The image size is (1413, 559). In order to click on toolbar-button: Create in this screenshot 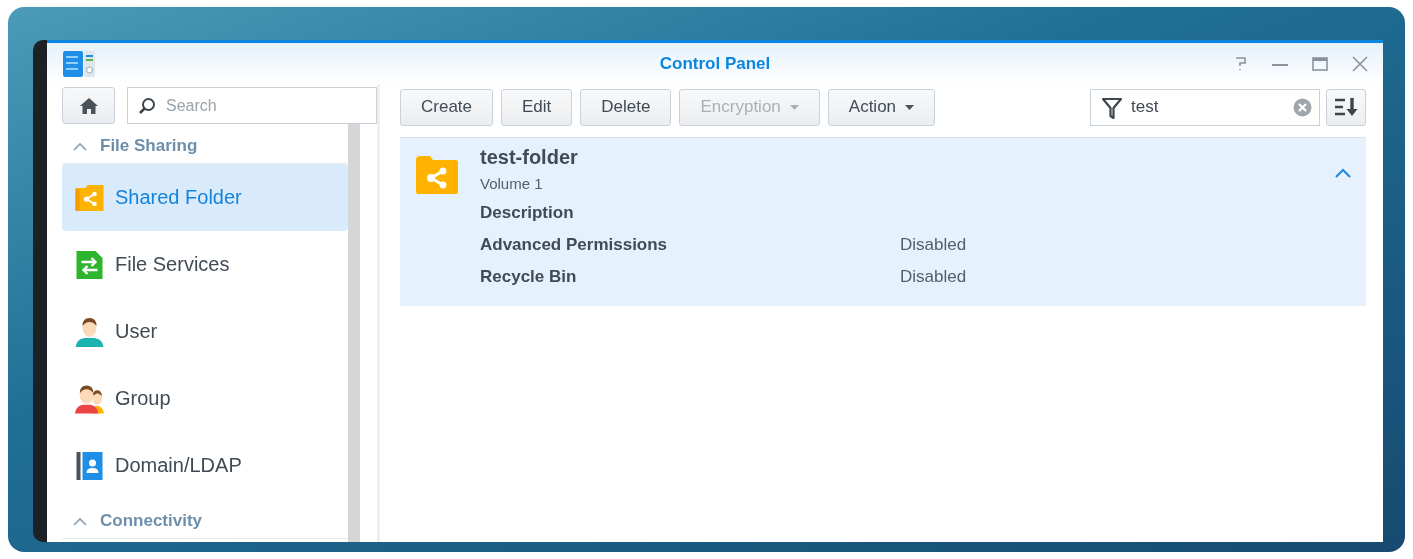, I will do `click(447, 107)`.